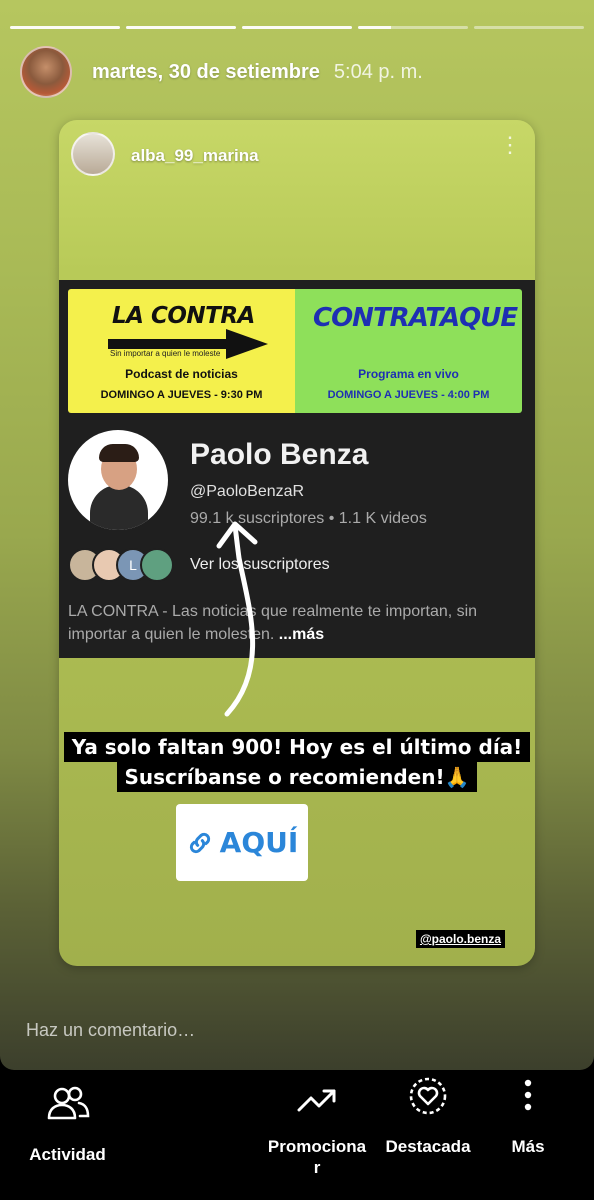 Image resolution: width=594 pixels, height=1200 pixels. What do you see at coordinates (67, 1124) in the screenshot?
I see `activity-button: Actividad` at bounding box center [67, 1124].